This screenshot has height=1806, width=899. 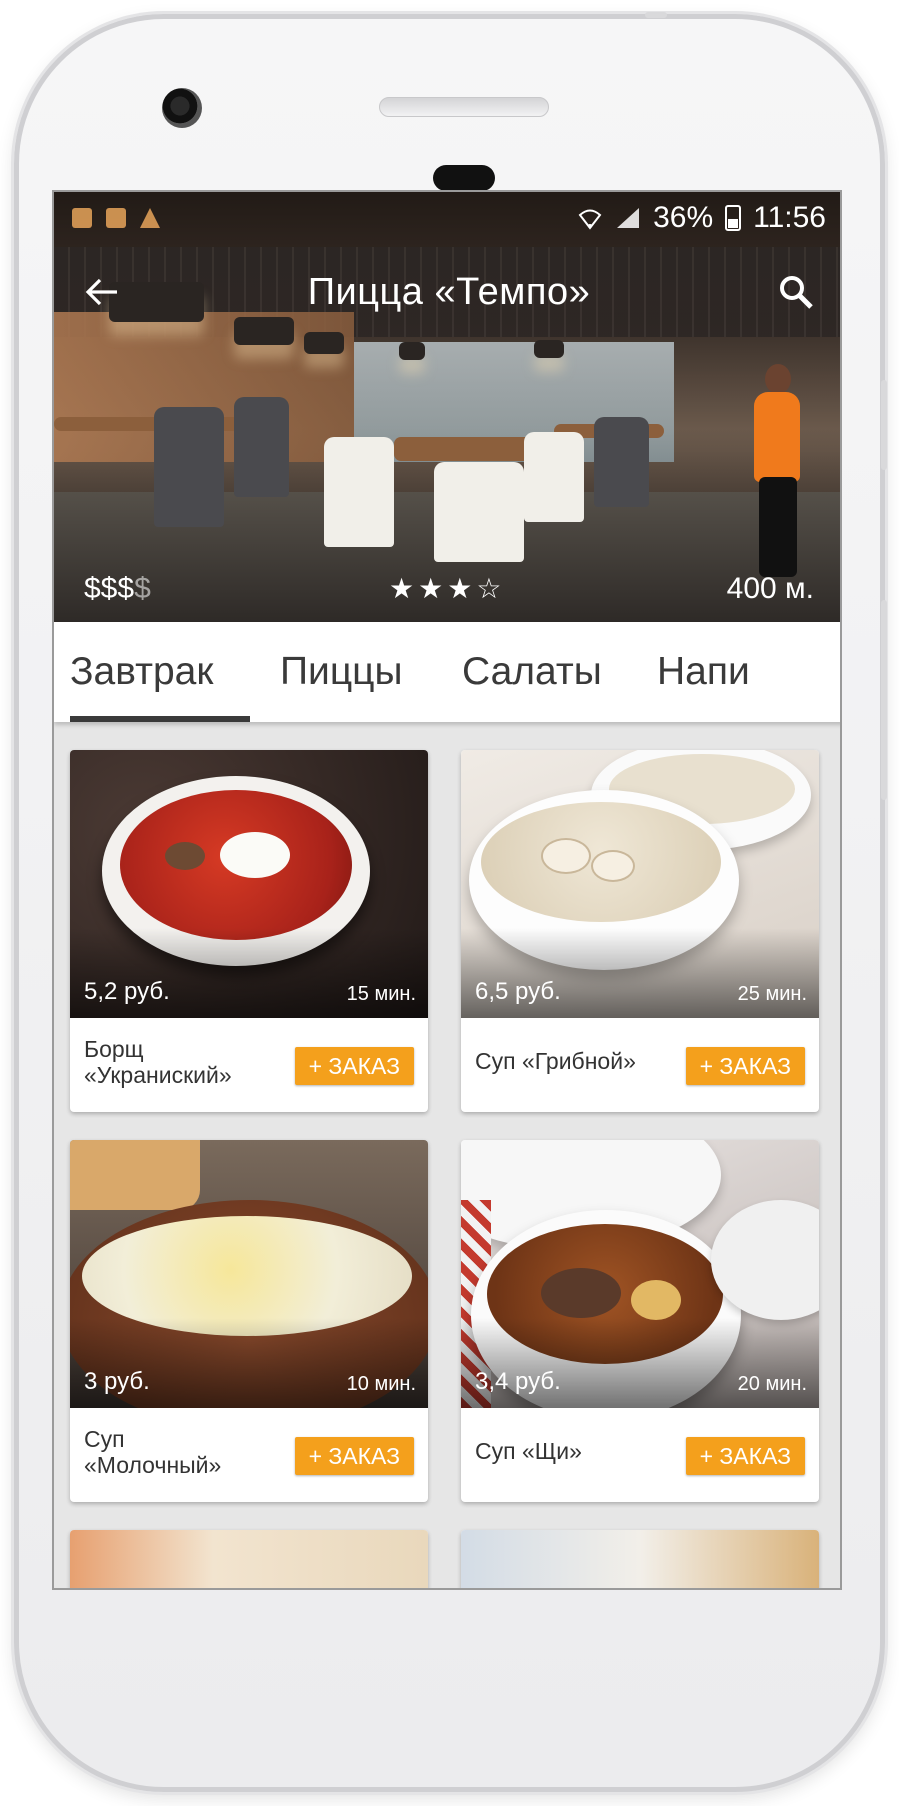 I want to click on dish-price: 6,5 руб., so click(x=518, y=991).